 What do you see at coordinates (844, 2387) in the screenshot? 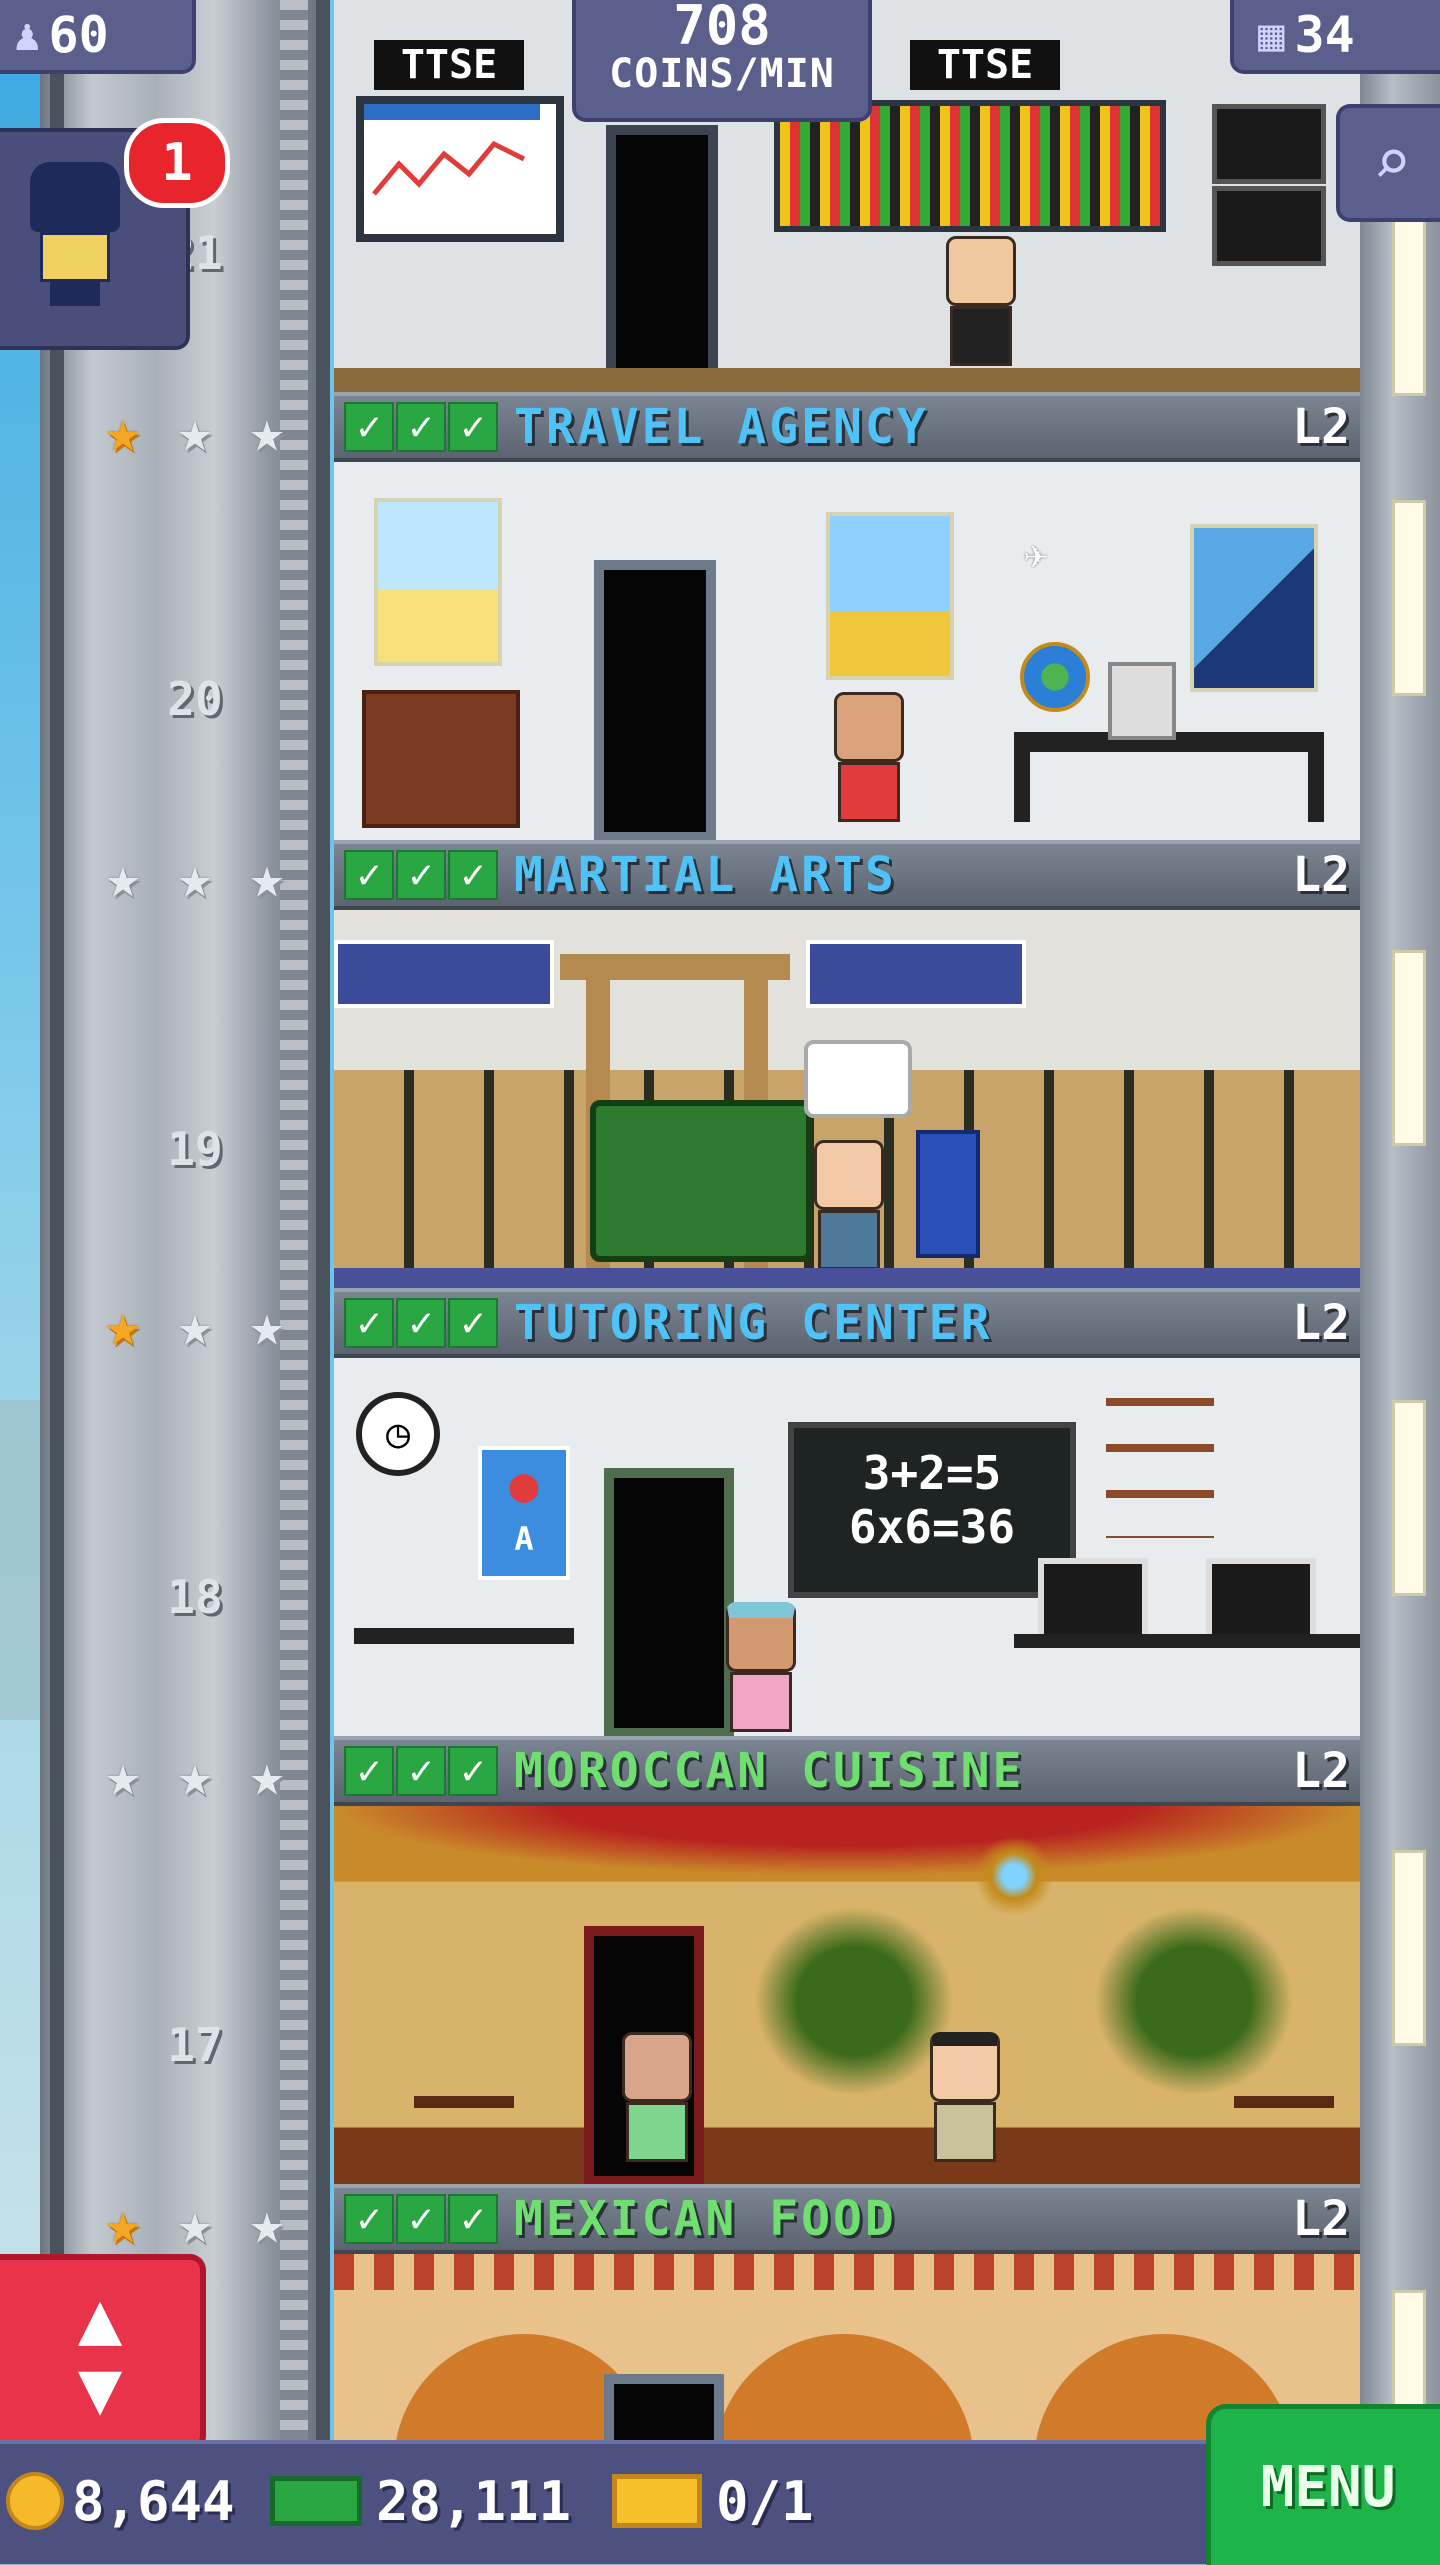
I see `arch` at bounding box center [844, 2387].